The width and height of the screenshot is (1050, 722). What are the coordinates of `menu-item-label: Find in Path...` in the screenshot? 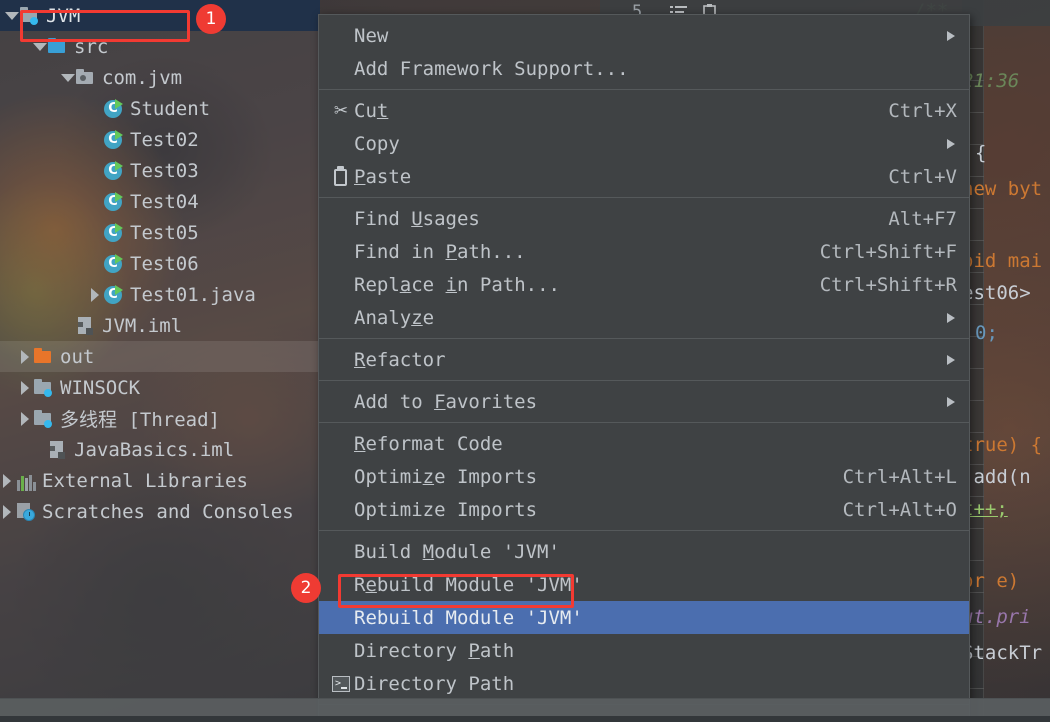 It's located at (440, 251).